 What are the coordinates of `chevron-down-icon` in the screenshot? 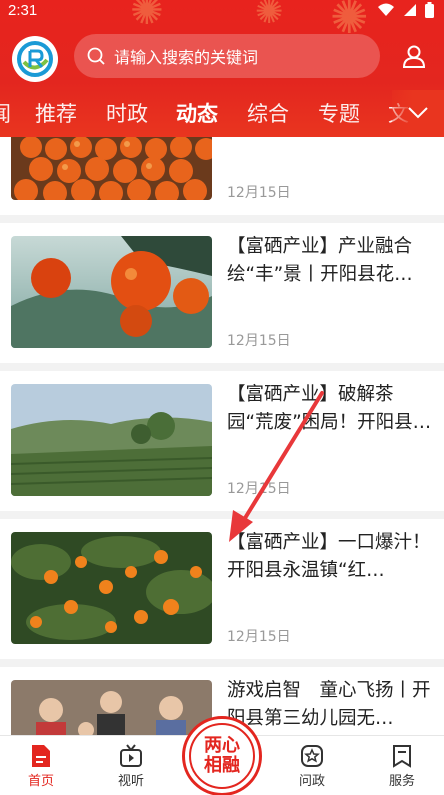 It's located at (418, 113).